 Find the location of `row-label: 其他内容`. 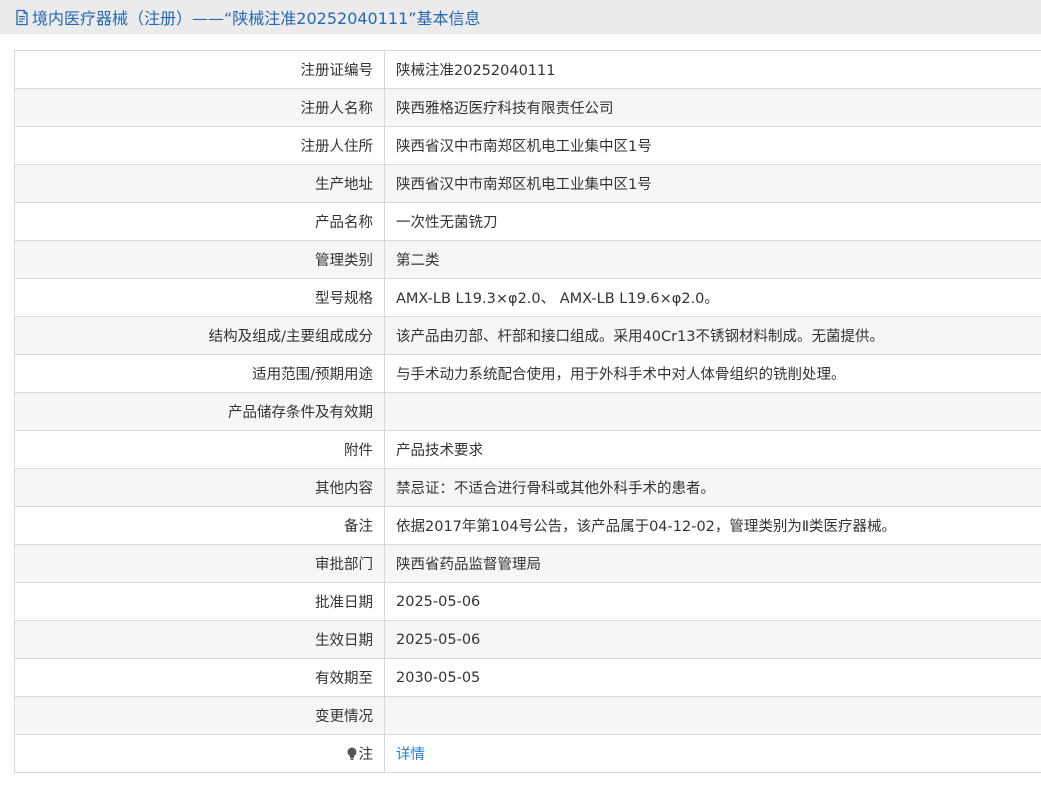

row-label: 其他内容 is located at coordinates (199, 487).